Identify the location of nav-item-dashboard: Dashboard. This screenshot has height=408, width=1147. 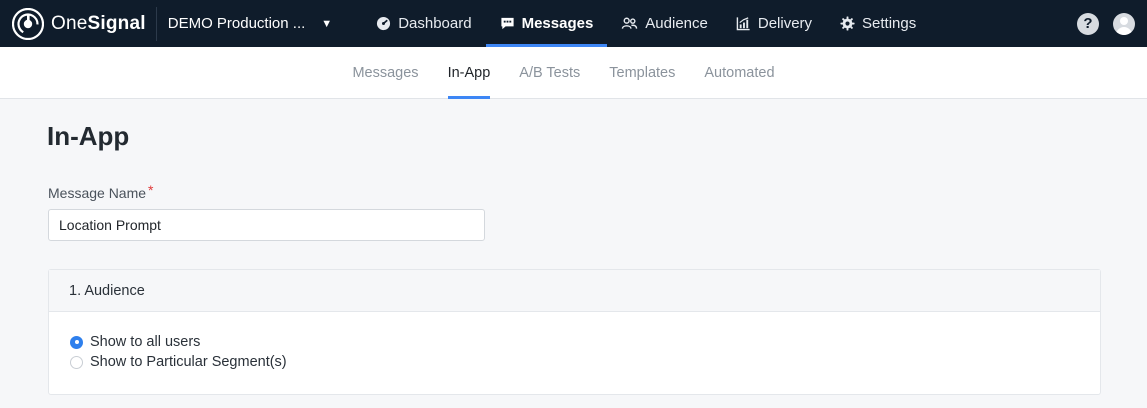
(423, 23).